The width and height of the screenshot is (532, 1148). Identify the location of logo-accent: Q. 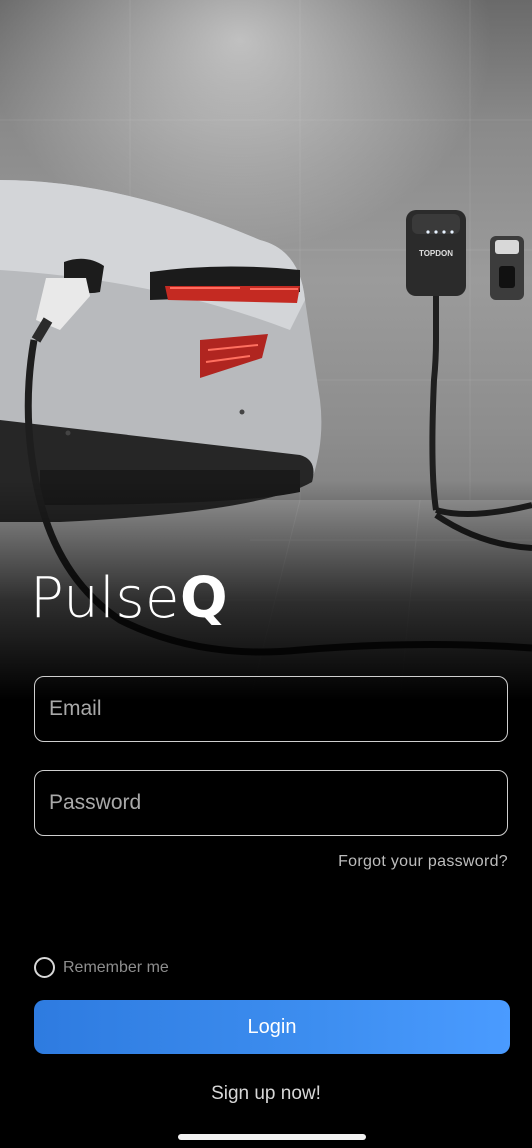
(204, 598).